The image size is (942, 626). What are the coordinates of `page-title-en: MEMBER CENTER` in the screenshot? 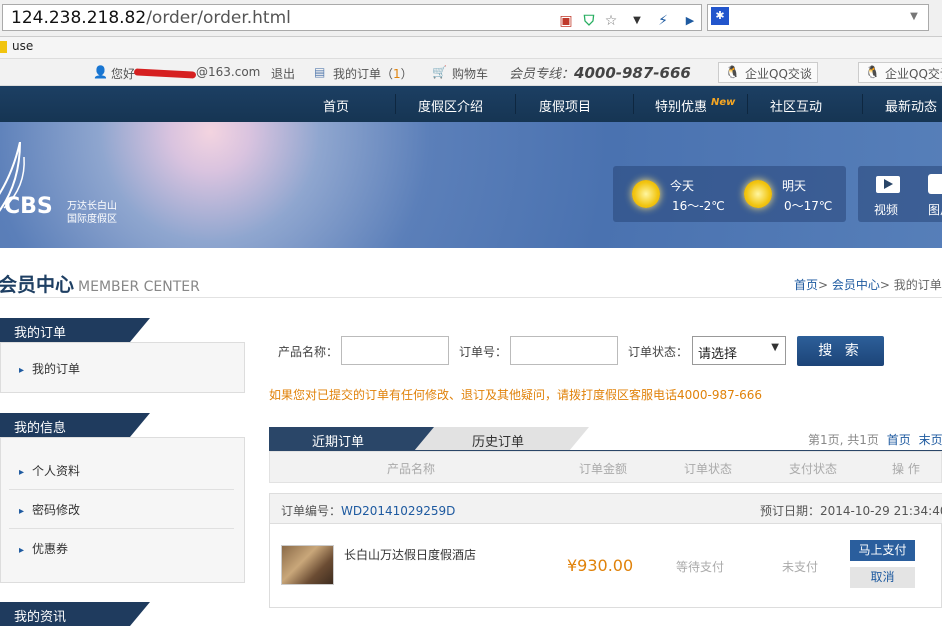 It's located at (139, 287).